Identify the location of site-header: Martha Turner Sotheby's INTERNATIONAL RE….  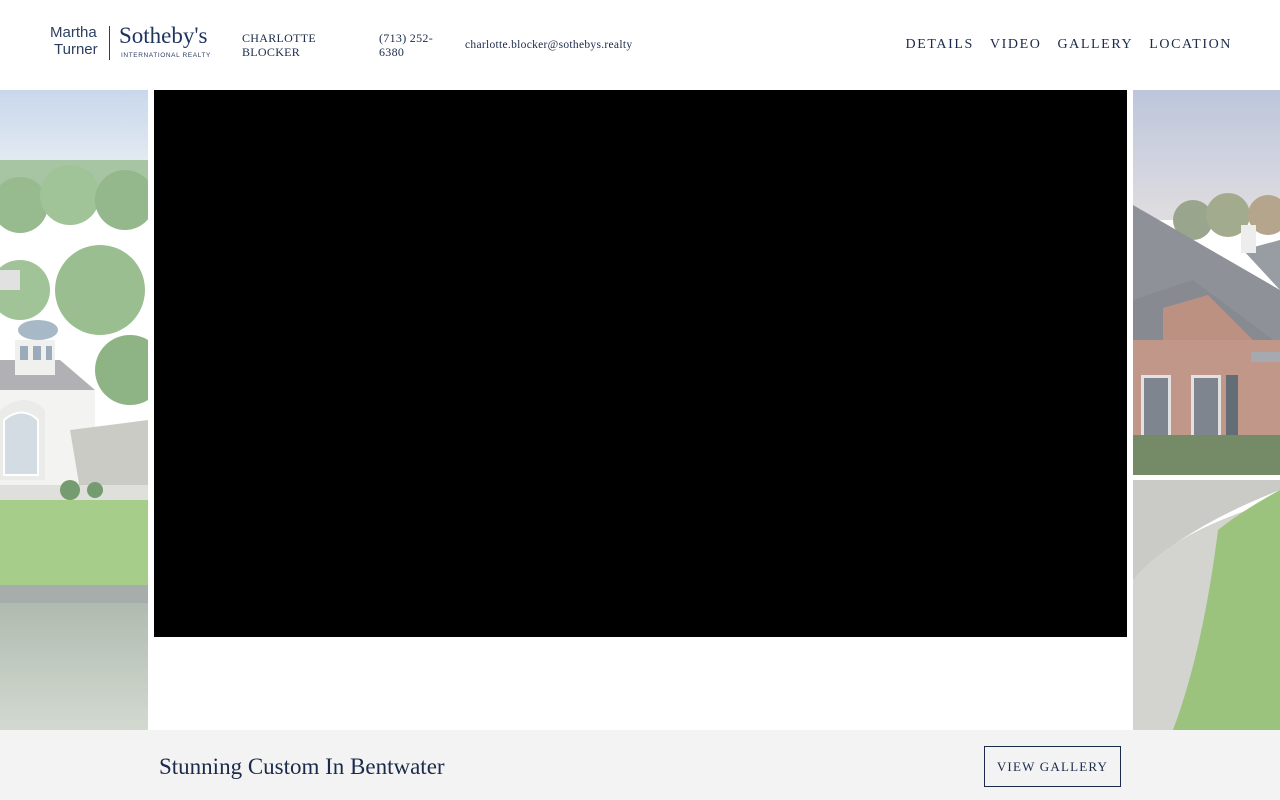
(640, 45).